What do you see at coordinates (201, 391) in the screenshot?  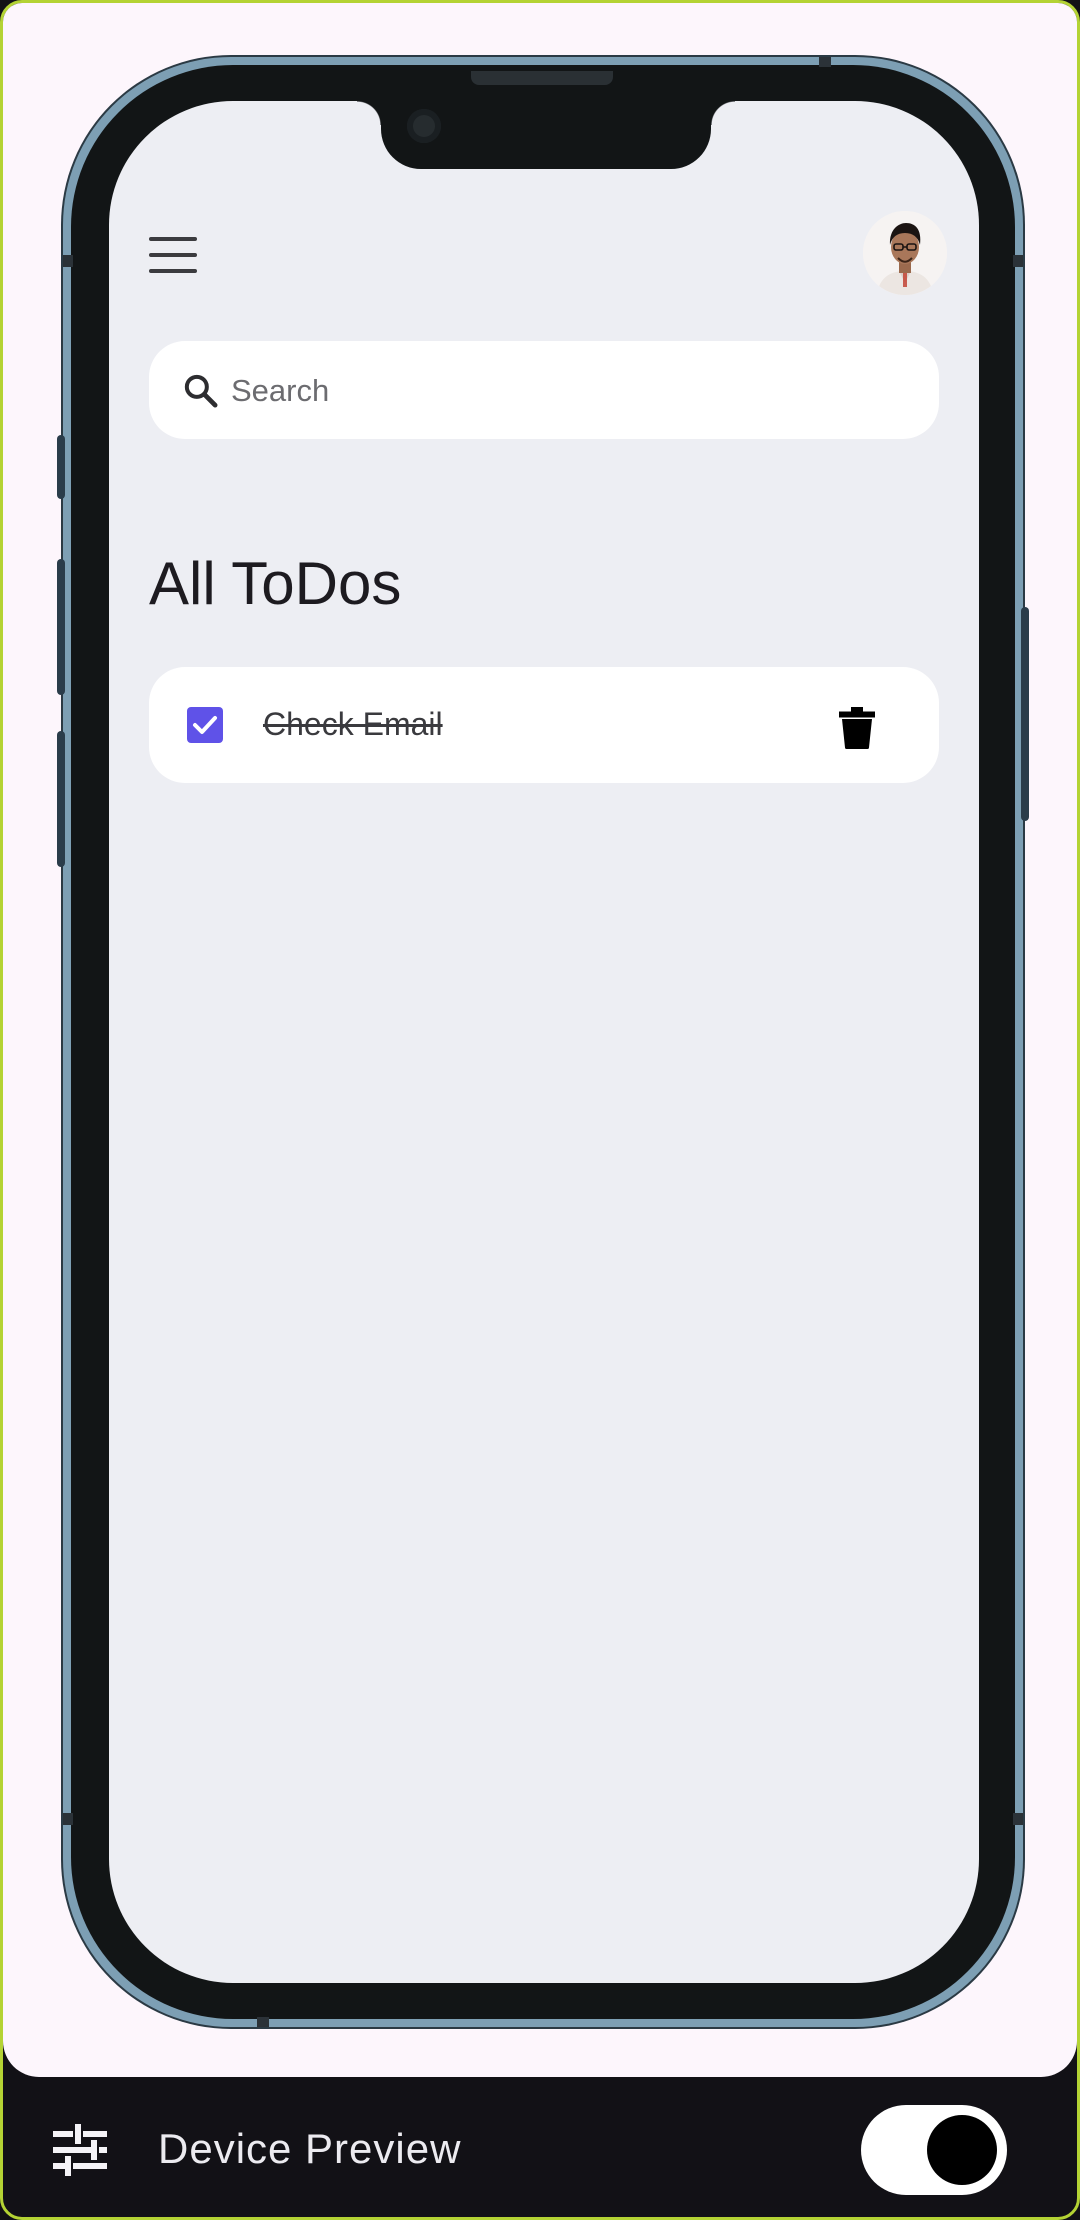 I see `search-icon` at bounding box center [201, 391].